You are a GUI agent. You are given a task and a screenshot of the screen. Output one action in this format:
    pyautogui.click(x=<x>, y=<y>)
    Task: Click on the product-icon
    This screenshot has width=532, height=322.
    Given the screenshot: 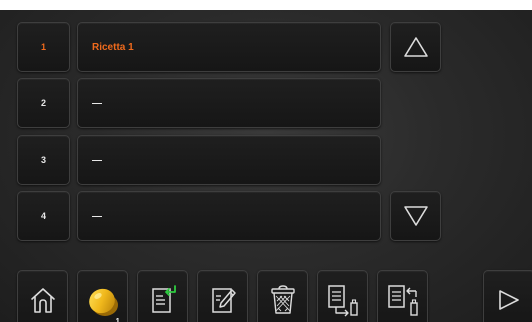 What is the action you would take?
    pyautogui.click(x=103, y=302)
    